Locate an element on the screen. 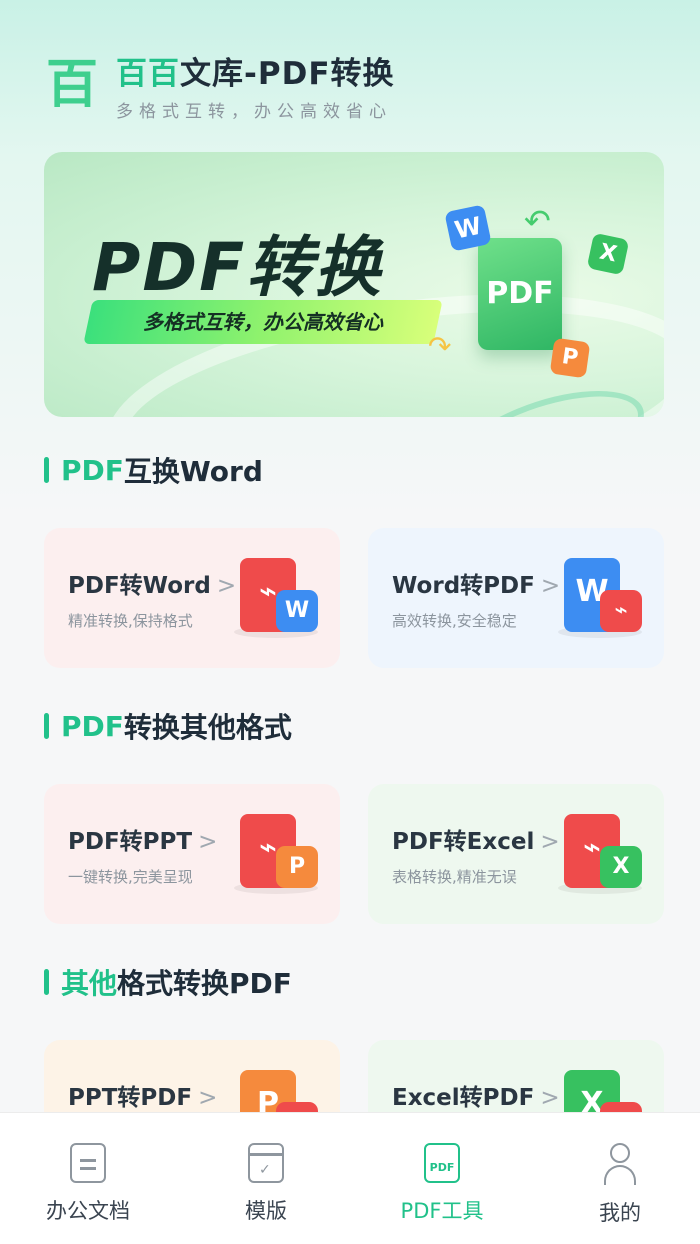 The height and width of the screenshot is (1244, 700). document-icon is located at coordinates (88, 1163).